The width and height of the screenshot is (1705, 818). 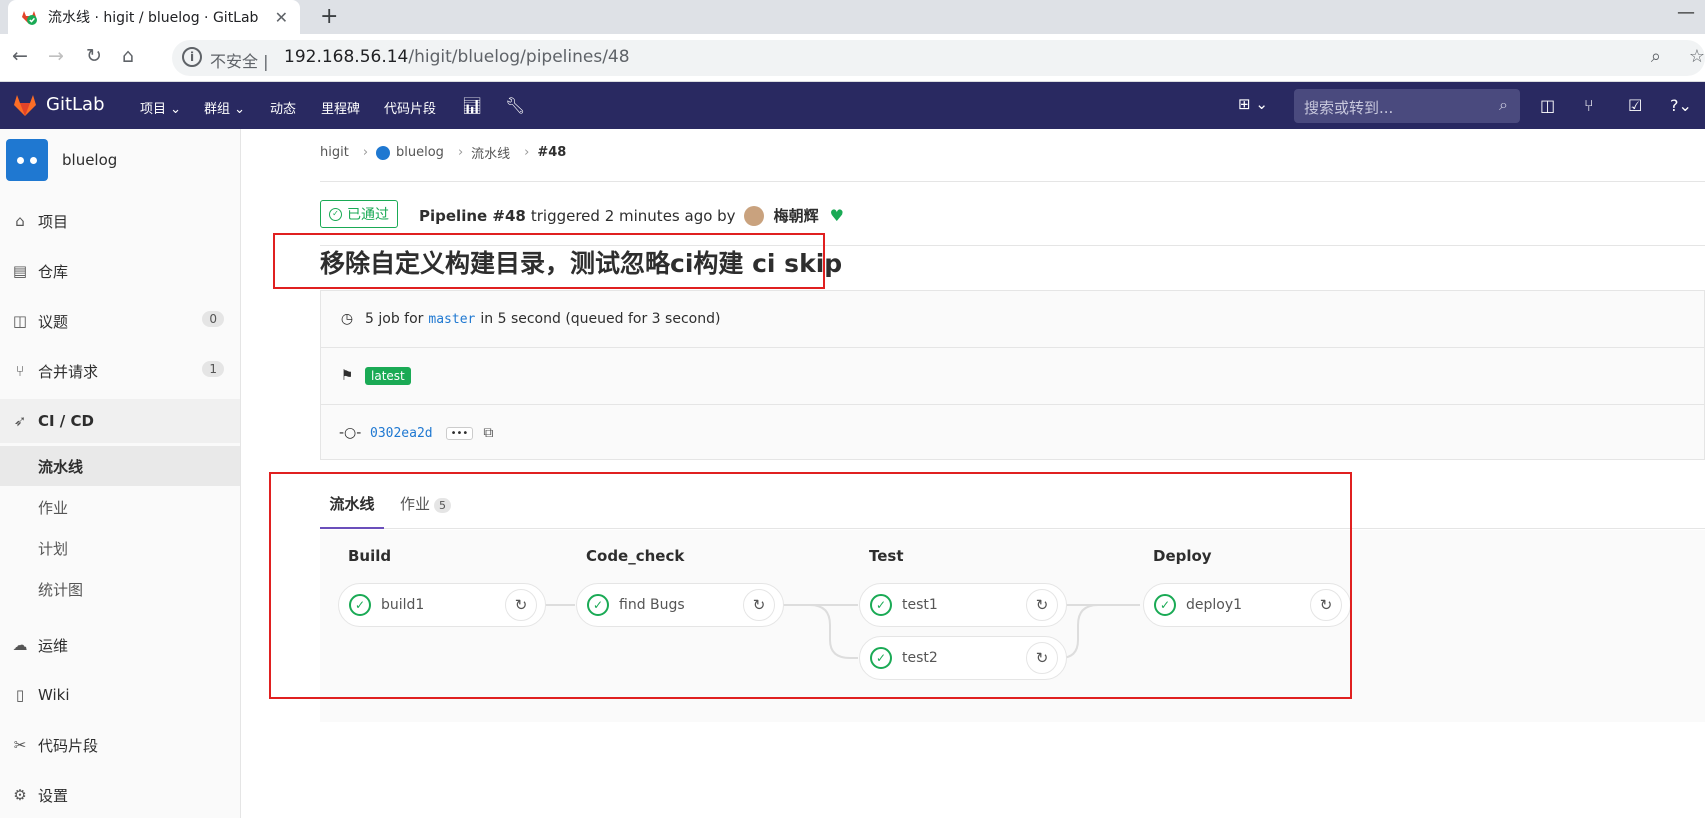 I want to click on help-icon: ?⌄, so click(x=1681, y=105).